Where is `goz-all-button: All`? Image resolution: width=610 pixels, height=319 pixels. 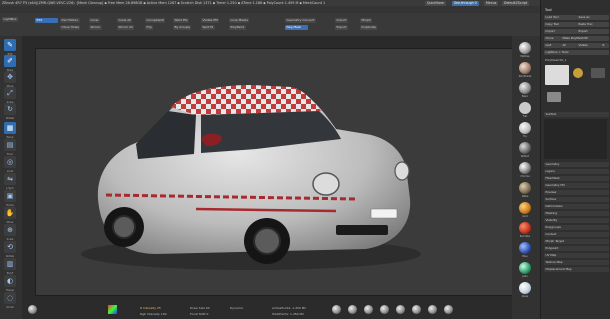 goz-all-button: All is located at coordinates (569, 45).